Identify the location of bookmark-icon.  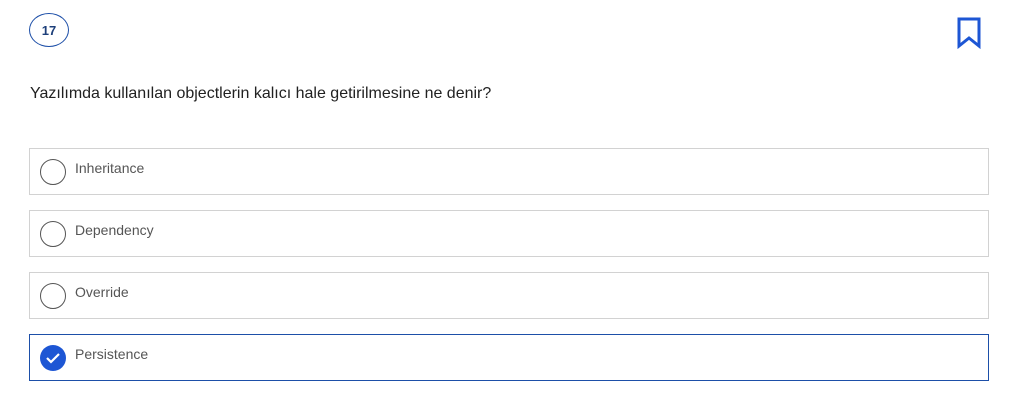
(969, 33).